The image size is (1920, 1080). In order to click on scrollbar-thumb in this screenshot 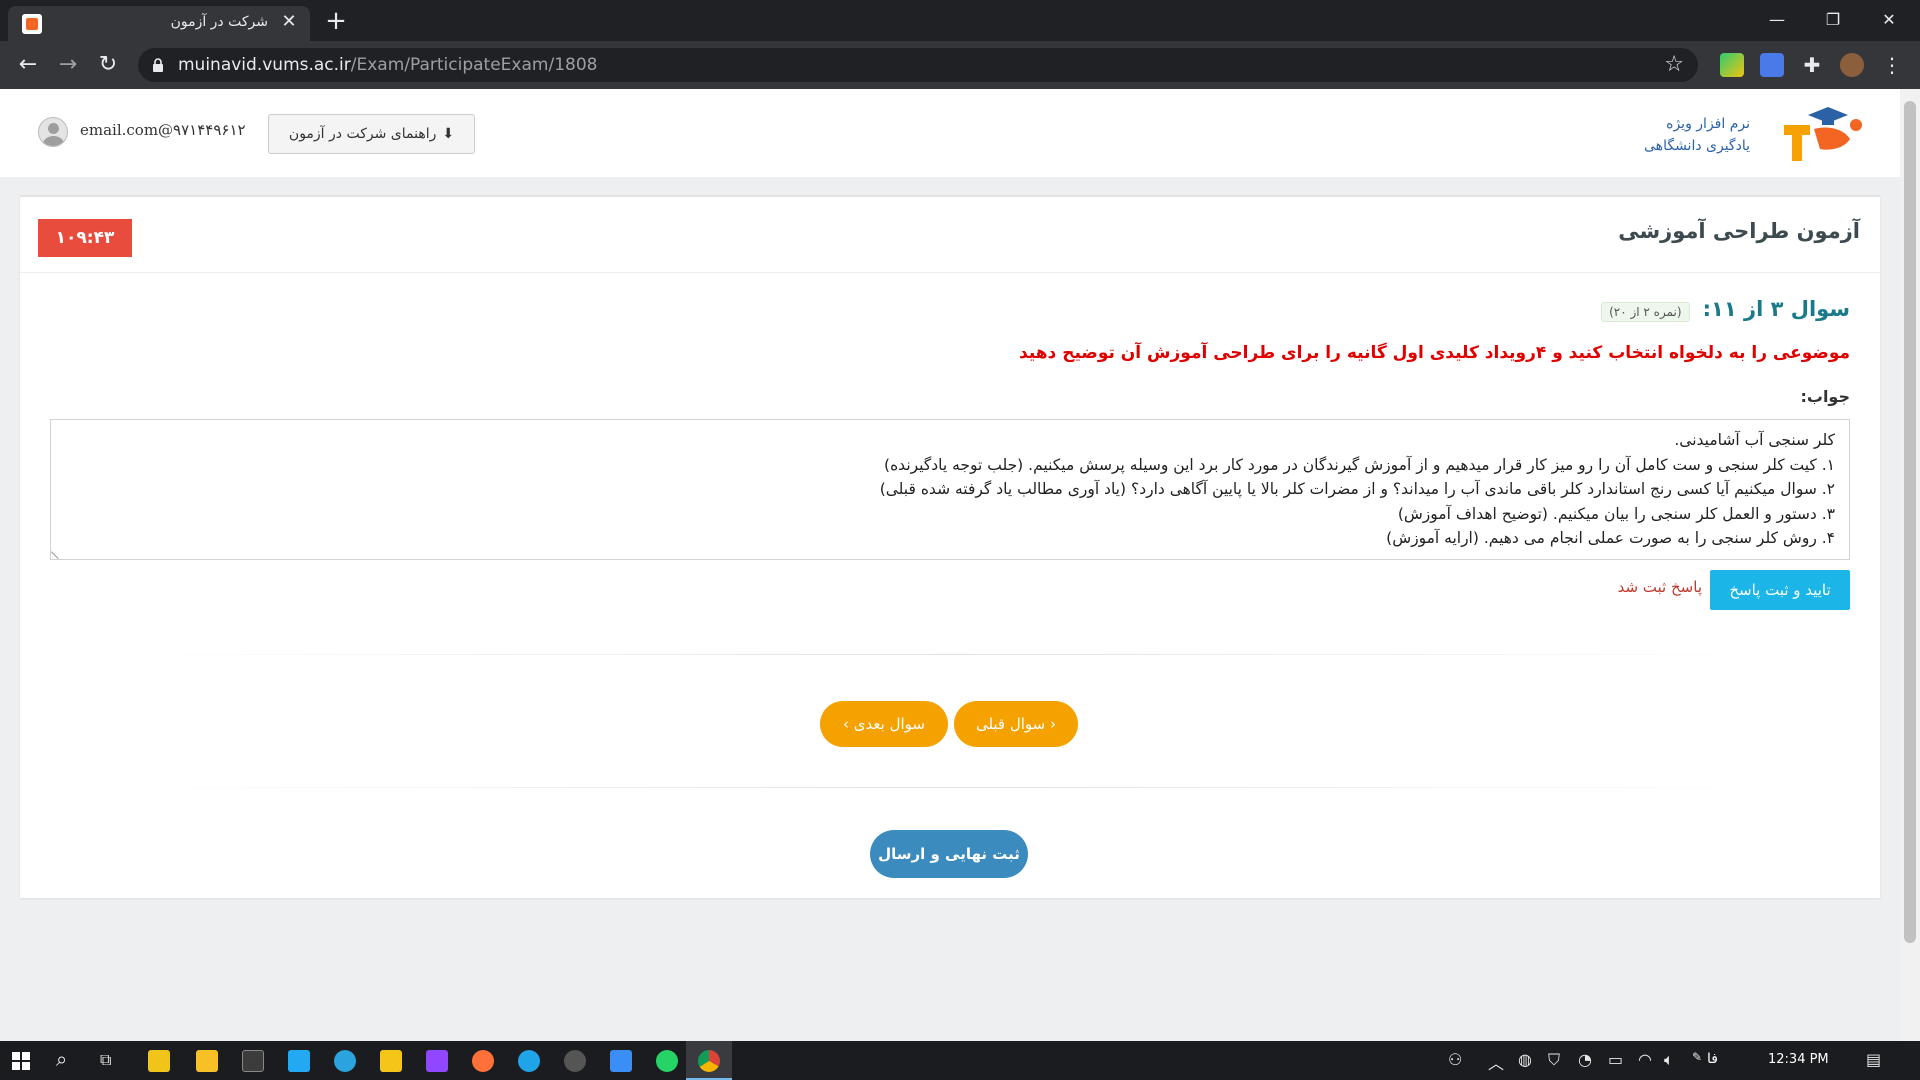, I will do `click(1910, 522)`.